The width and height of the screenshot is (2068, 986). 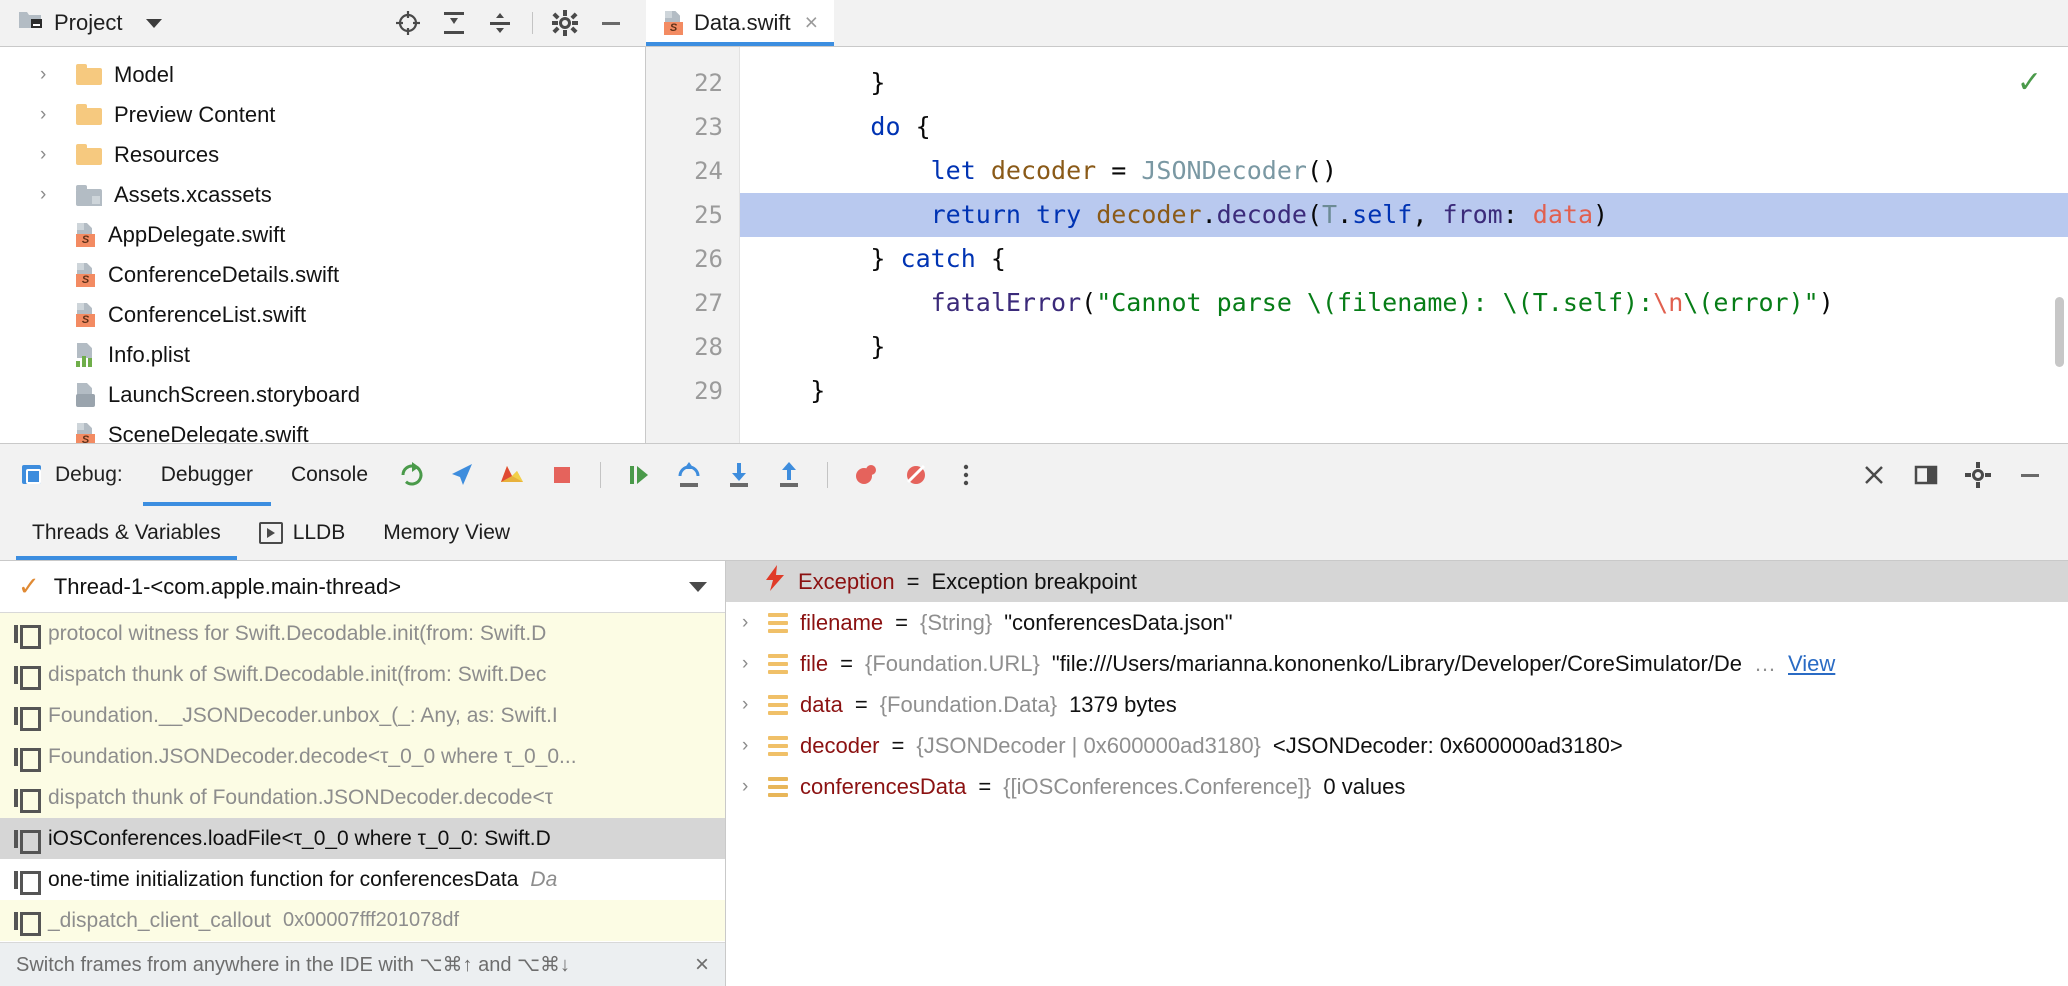 I want to click on show-breakpoints-icon, so click(x=512, y=475).